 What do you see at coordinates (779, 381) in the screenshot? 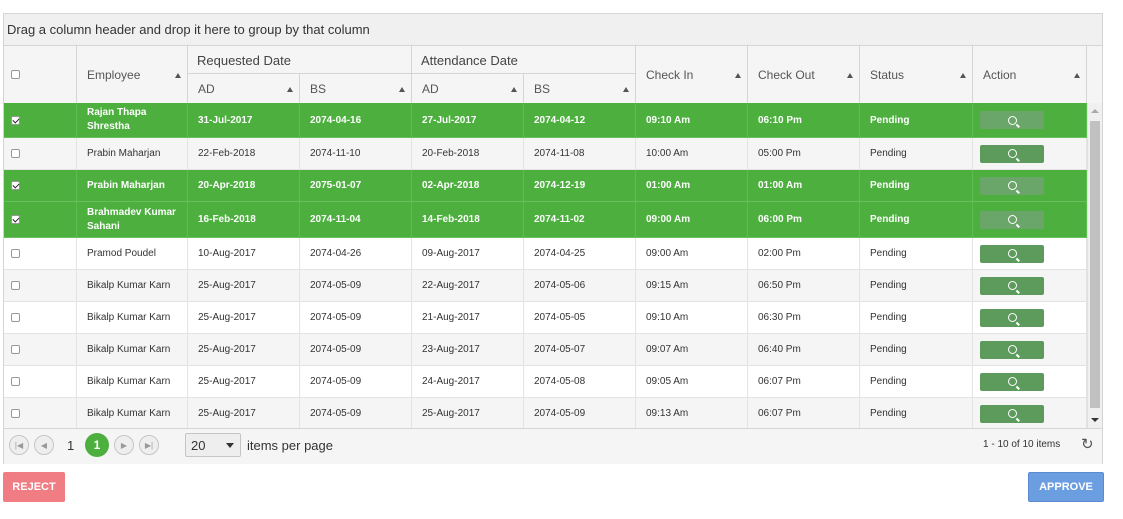
I see `cell-text: 06:07 Pm` at bounding box center [779, 381].